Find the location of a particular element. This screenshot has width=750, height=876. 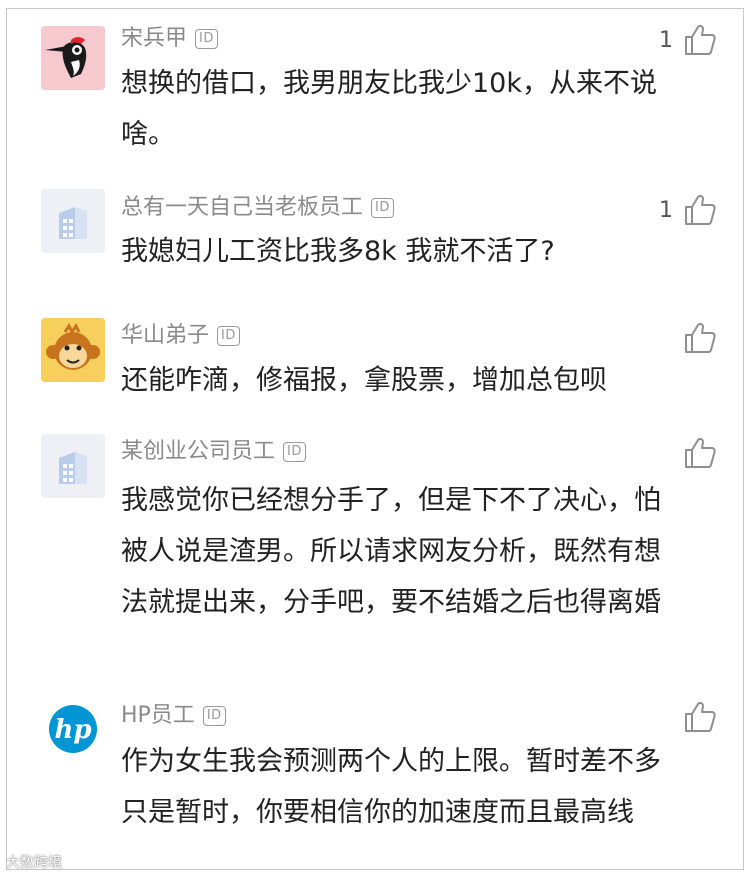

author-name: 华山弟子 is located at coordinates (165, 336).